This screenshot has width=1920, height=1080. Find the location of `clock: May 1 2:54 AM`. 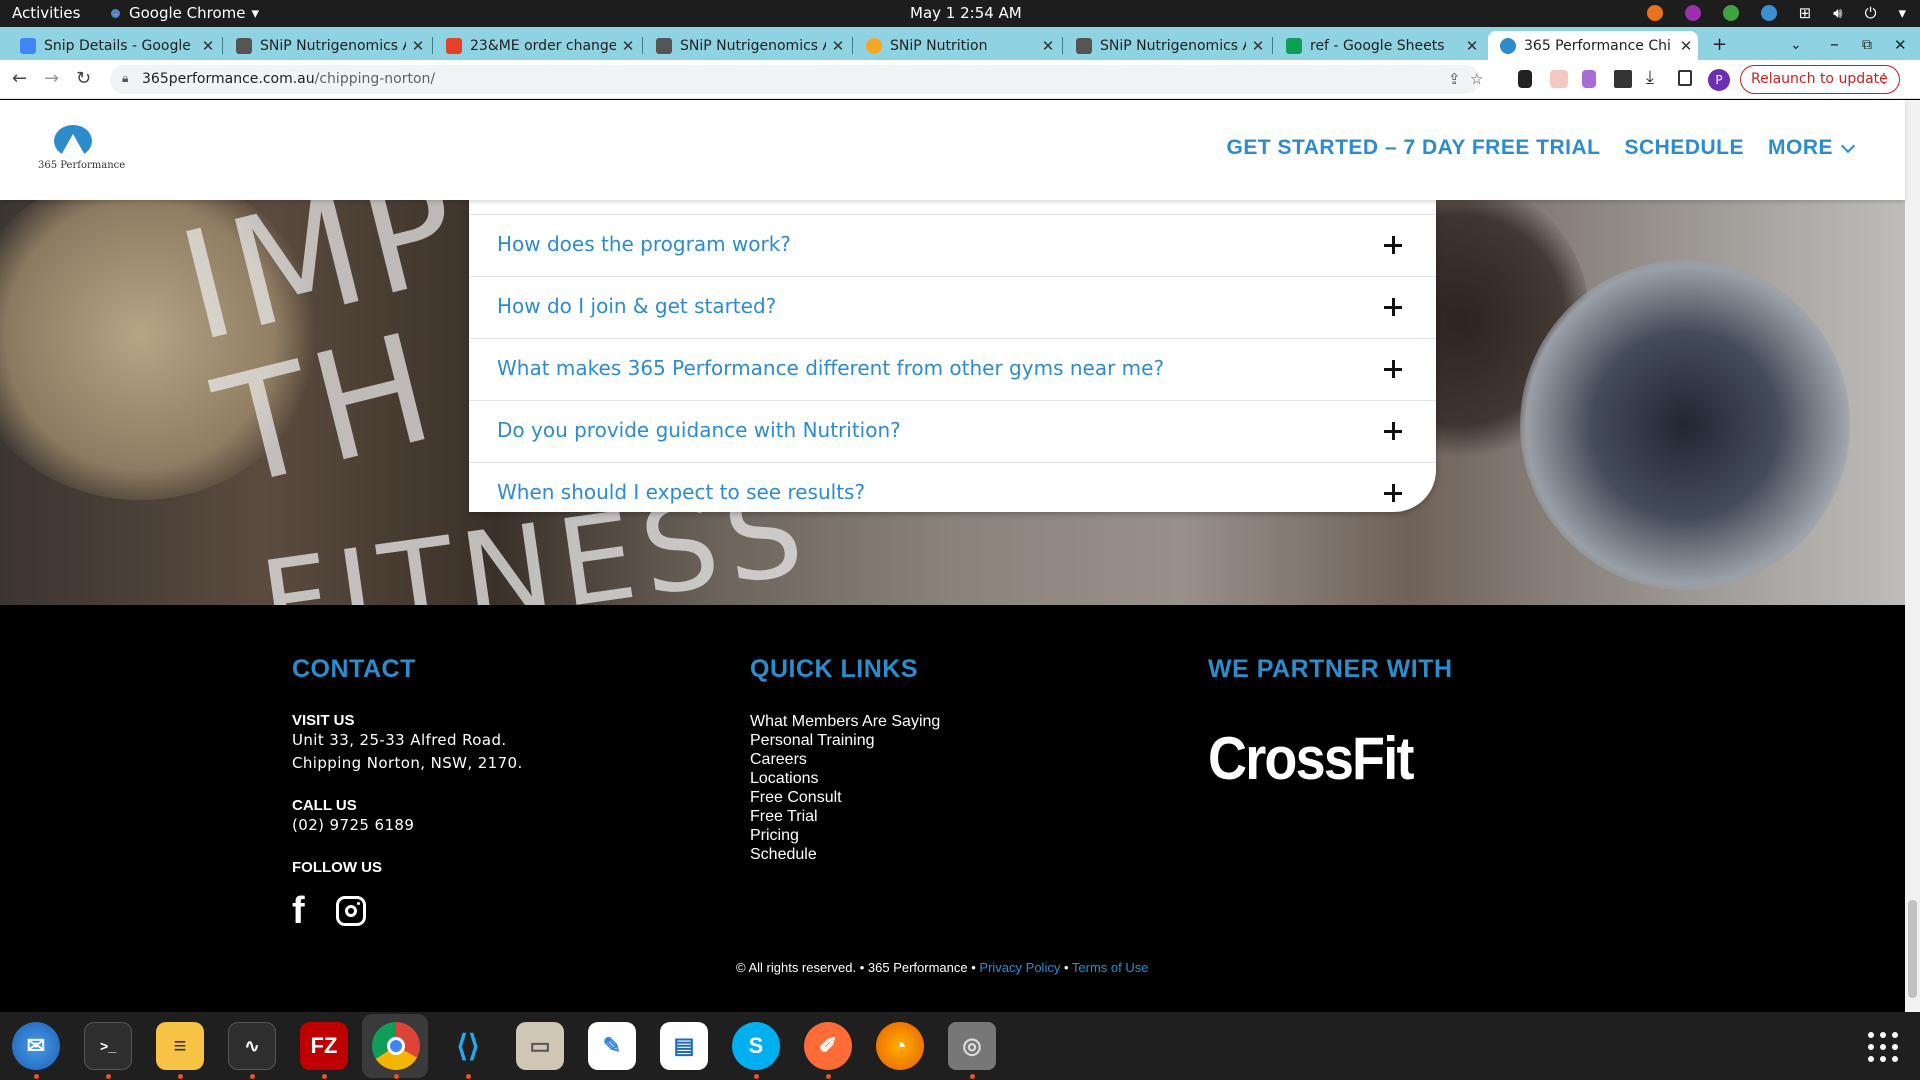

clock: May 1 2:54 AM is located at coordinates (966, 13).